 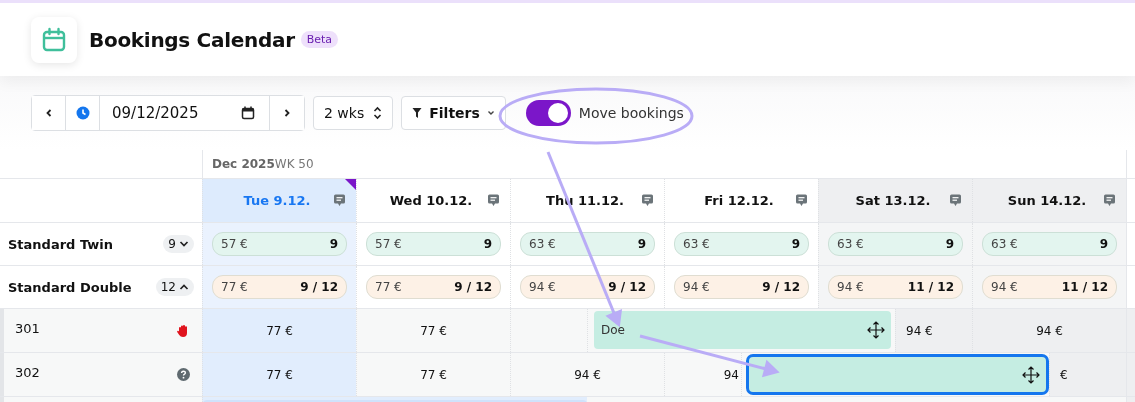 What do you see at coordinates (742, 330) in the screenshot?
I see `booking-bar: Doe` at bounding box center [742, 330].